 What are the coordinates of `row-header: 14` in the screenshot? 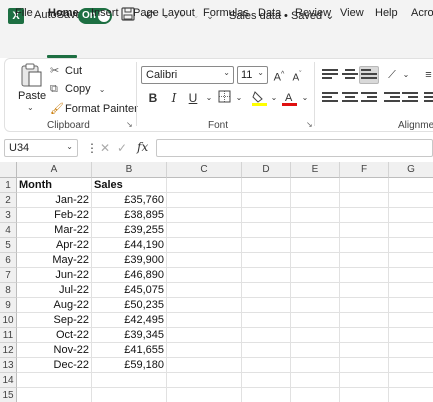 It's located at (8, 380).